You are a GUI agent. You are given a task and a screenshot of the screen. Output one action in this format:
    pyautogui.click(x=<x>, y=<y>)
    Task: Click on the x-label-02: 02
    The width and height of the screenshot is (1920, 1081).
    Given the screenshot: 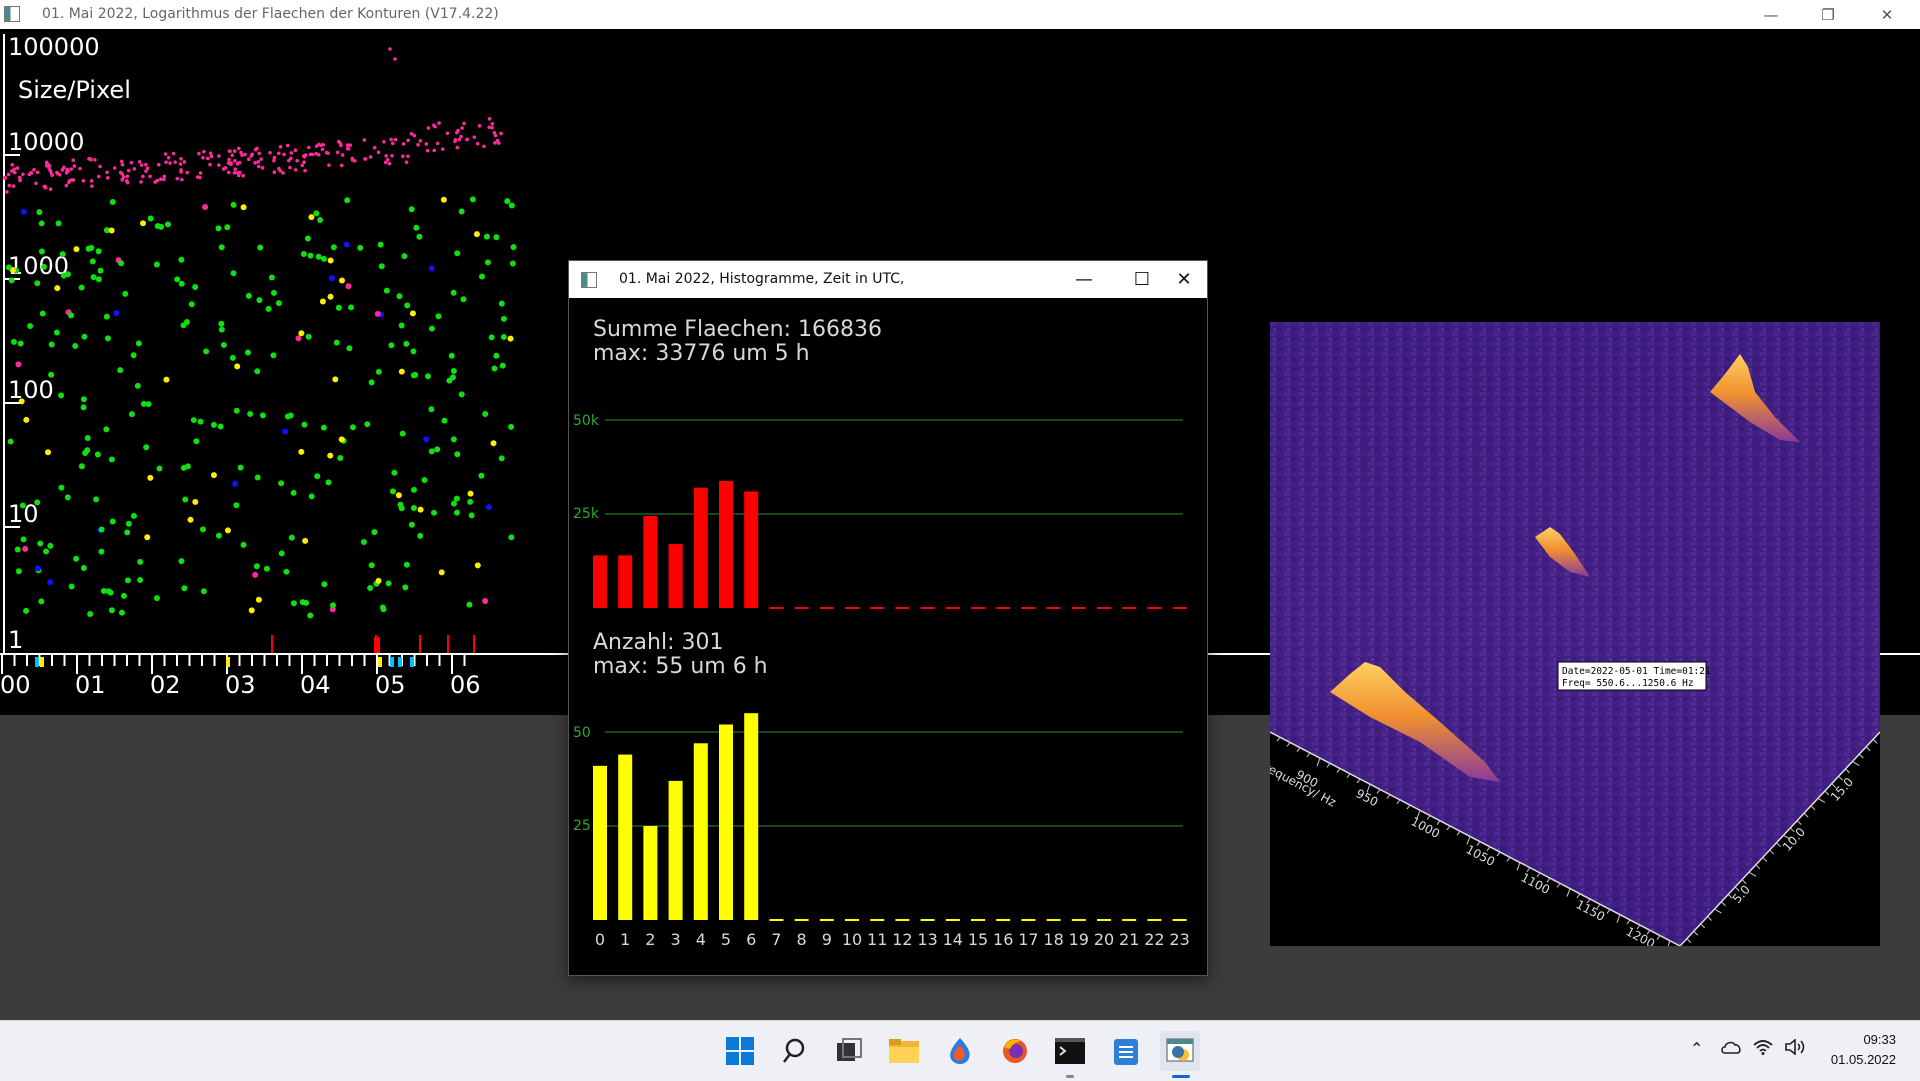 What is the action you would take?
    pyautogui.click(x=165, y=685)
    